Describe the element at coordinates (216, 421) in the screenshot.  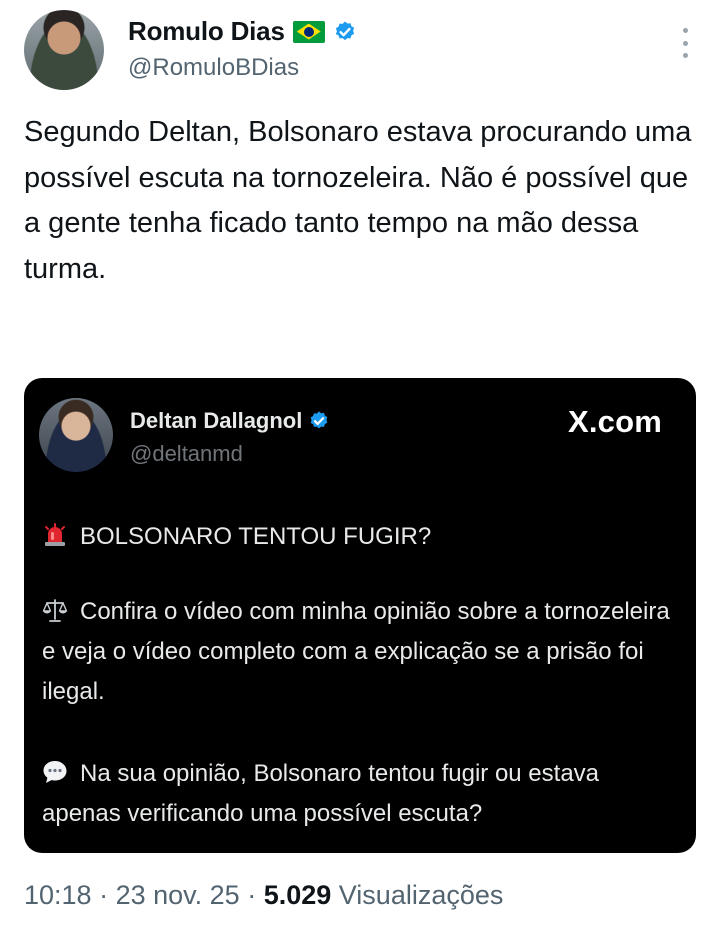
I see `quoted-author-name: Deltan Dallagnol` at that location.